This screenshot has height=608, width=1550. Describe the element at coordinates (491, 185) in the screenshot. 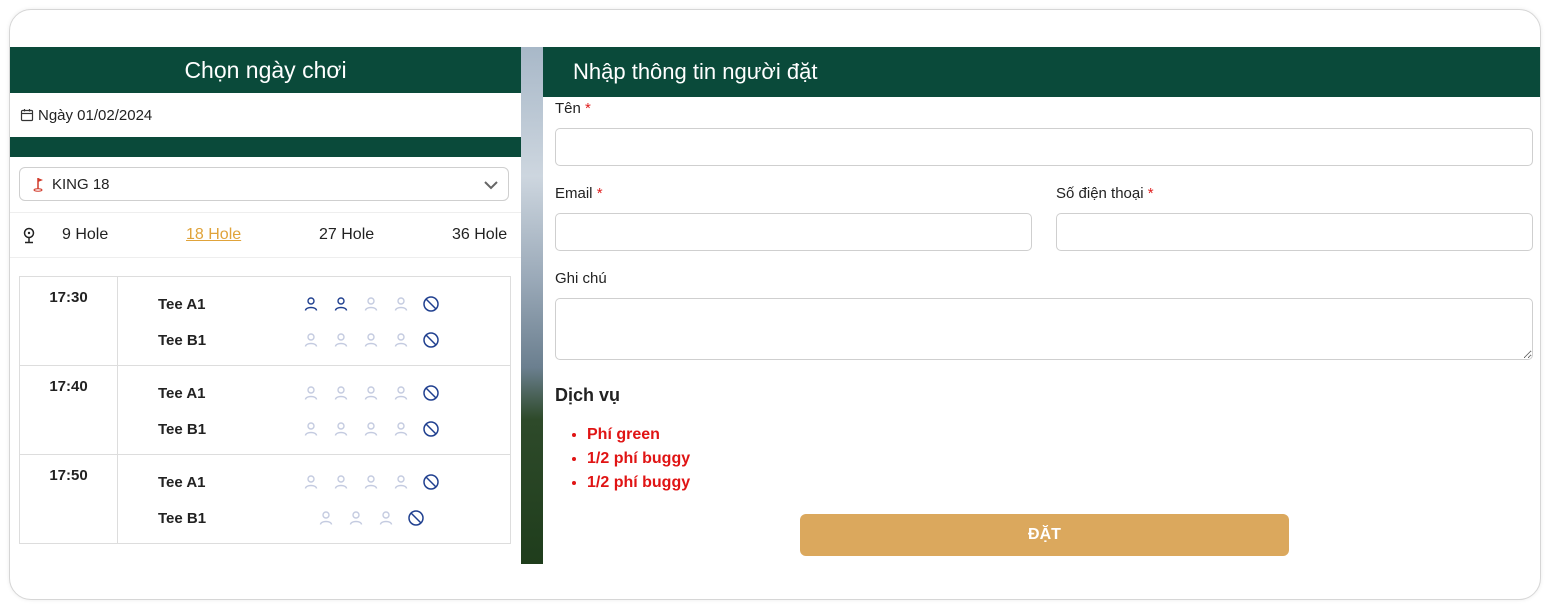

I see `chevron-down-icon` at that location.